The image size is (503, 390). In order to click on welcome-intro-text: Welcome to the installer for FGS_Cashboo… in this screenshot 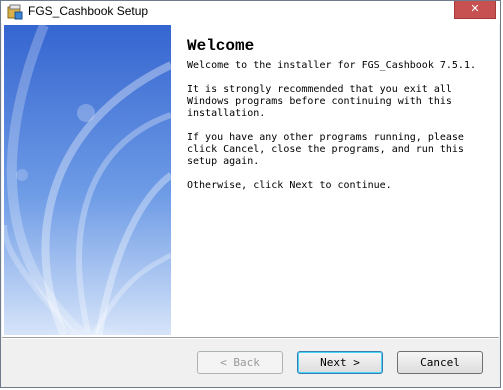, I will do `click(331, 65)`.